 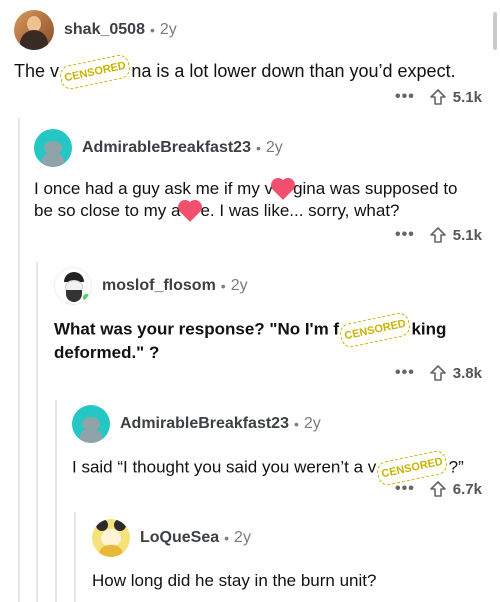 I want to click on comment-body: How long did he stay in the burn unit?, so click(x=234, y=580).